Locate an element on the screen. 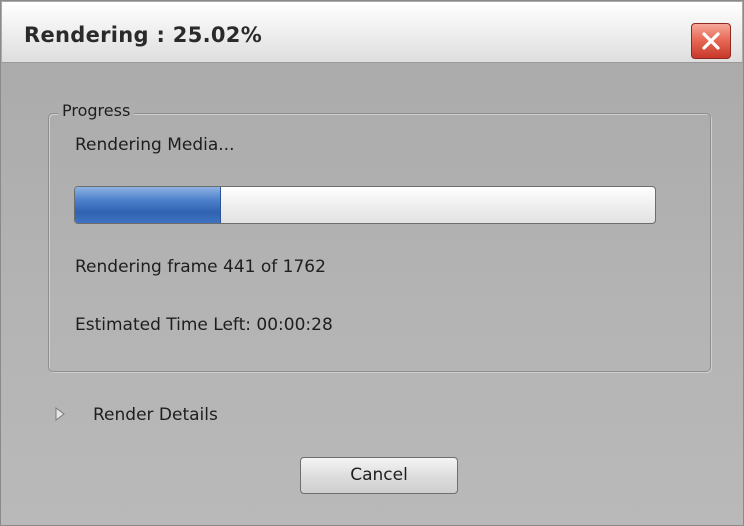 This screenshot has width=744, height=526. render-progress-fill is located at coordinates (148, 205).